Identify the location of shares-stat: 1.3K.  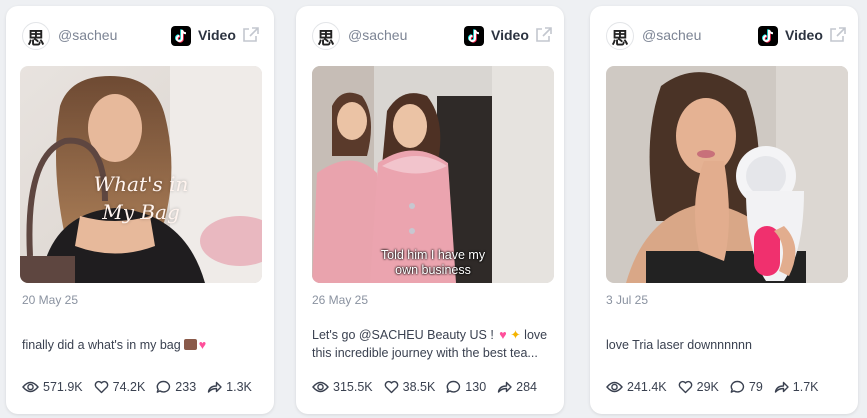
(229, 387).